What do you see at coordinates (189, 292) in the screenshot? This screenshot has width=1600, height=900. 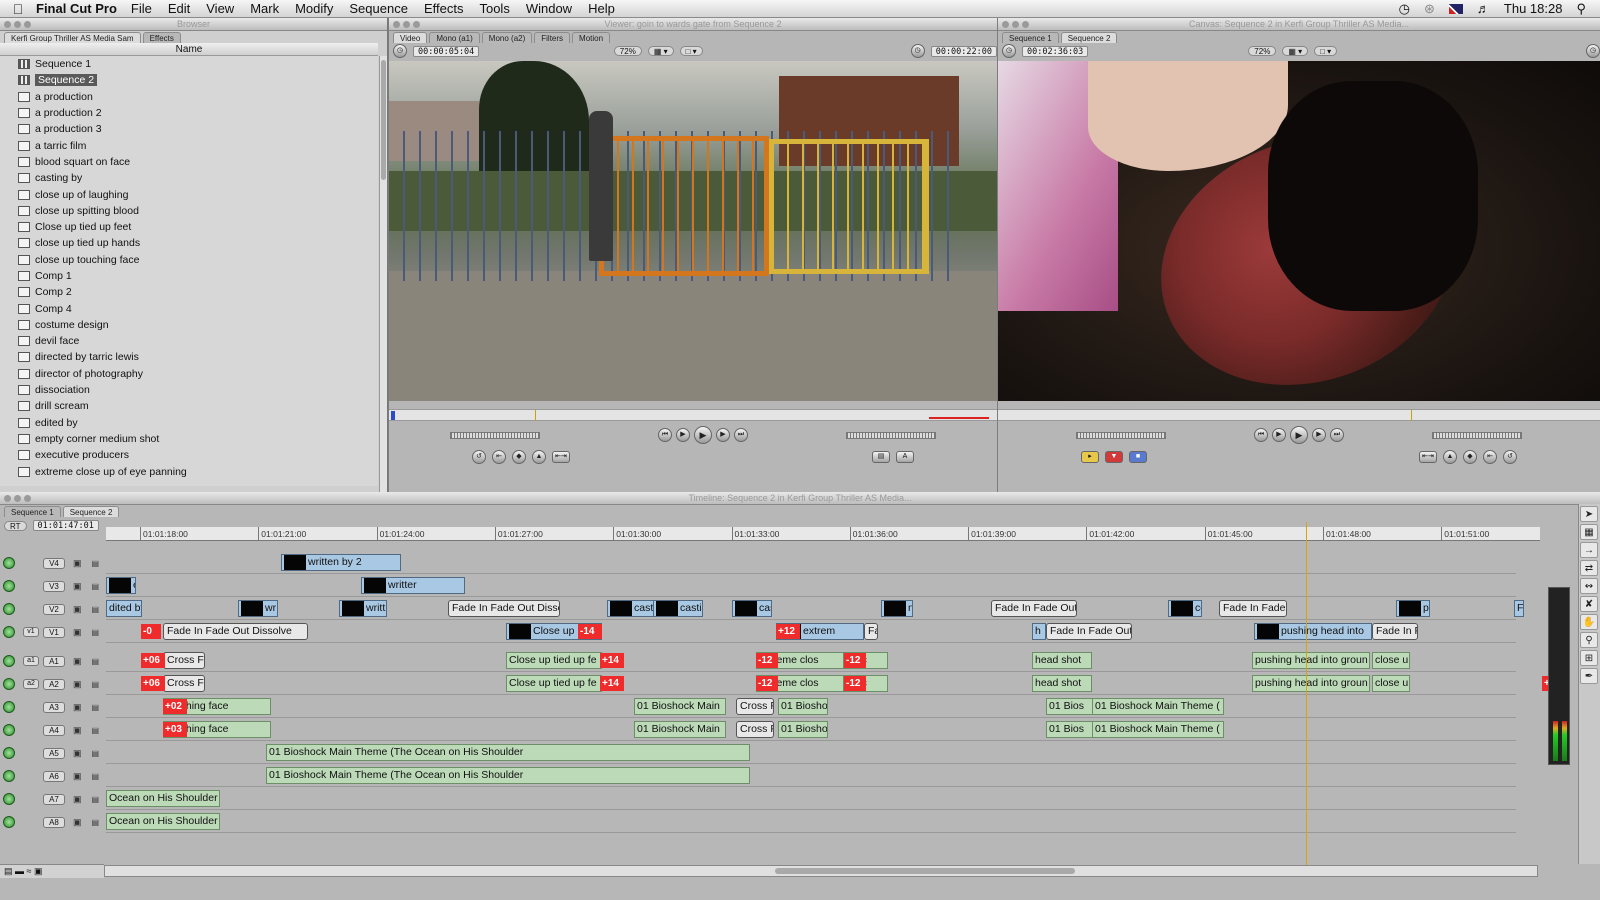 I see `browser-item: Comp 2` at bounding box center [189, 292].